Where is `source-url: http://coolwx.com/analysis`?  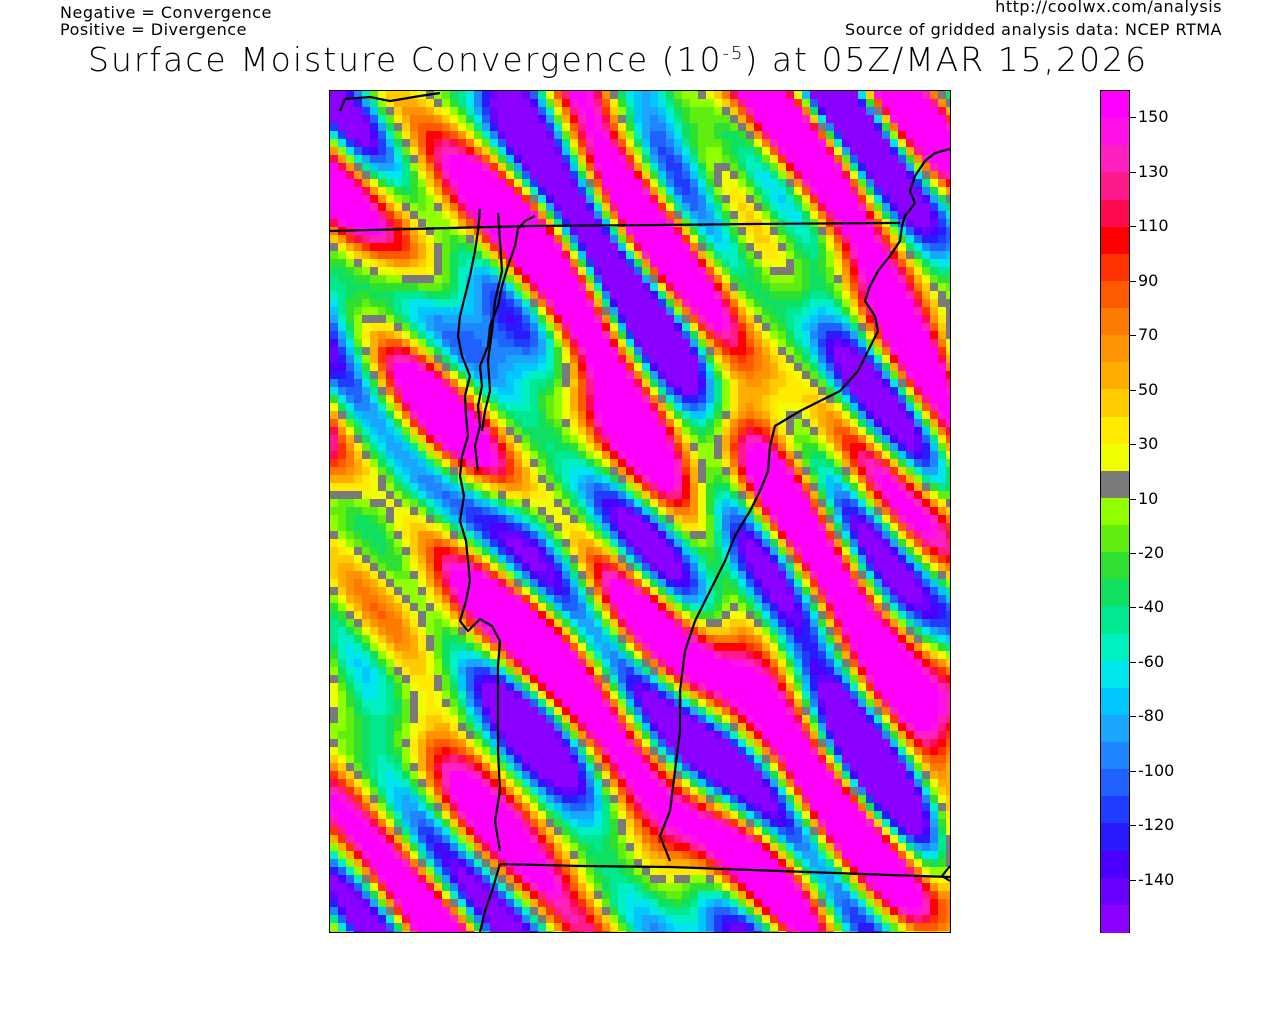 source-url: http://coolwx.com/analysis is located at coordinates (1108, 8).